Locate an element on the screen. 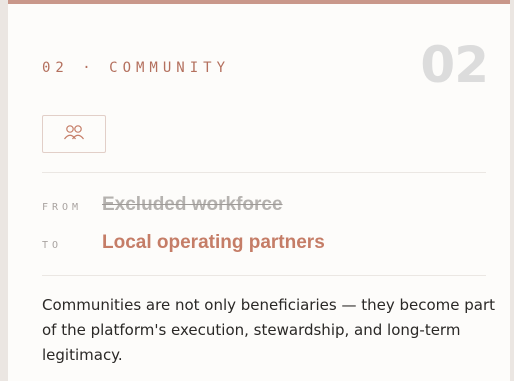 The height and width of the screenshot is (381, 514). people-icon is located at coordinates (74, 132).